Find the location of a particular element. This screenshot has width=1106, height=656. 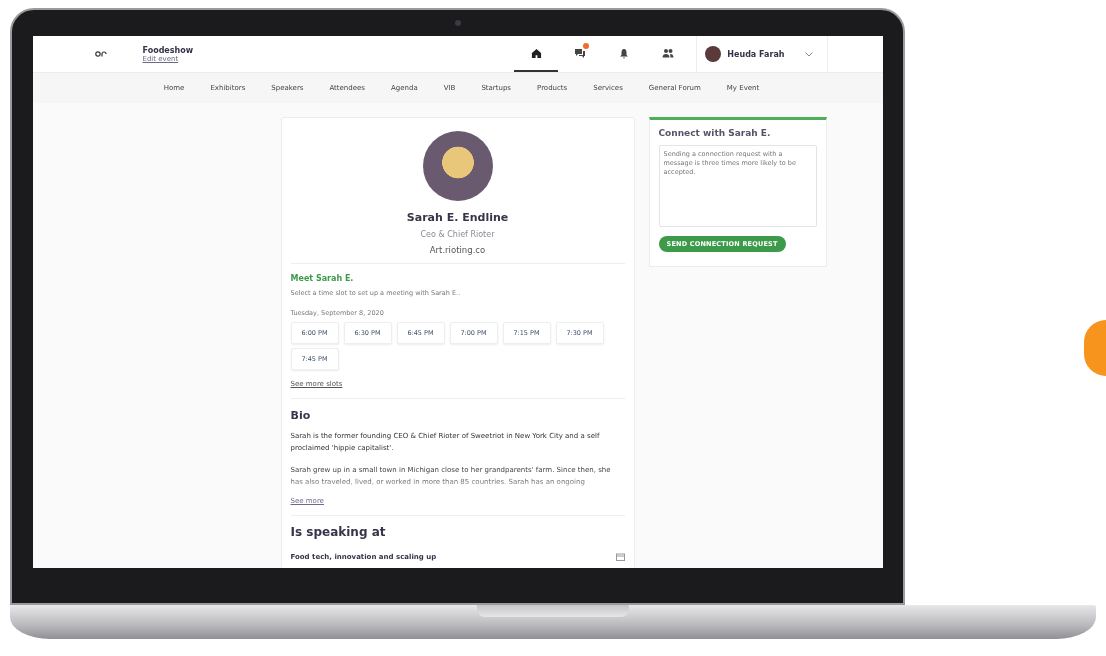

chevron-icon is located at coordinates (808, 54).